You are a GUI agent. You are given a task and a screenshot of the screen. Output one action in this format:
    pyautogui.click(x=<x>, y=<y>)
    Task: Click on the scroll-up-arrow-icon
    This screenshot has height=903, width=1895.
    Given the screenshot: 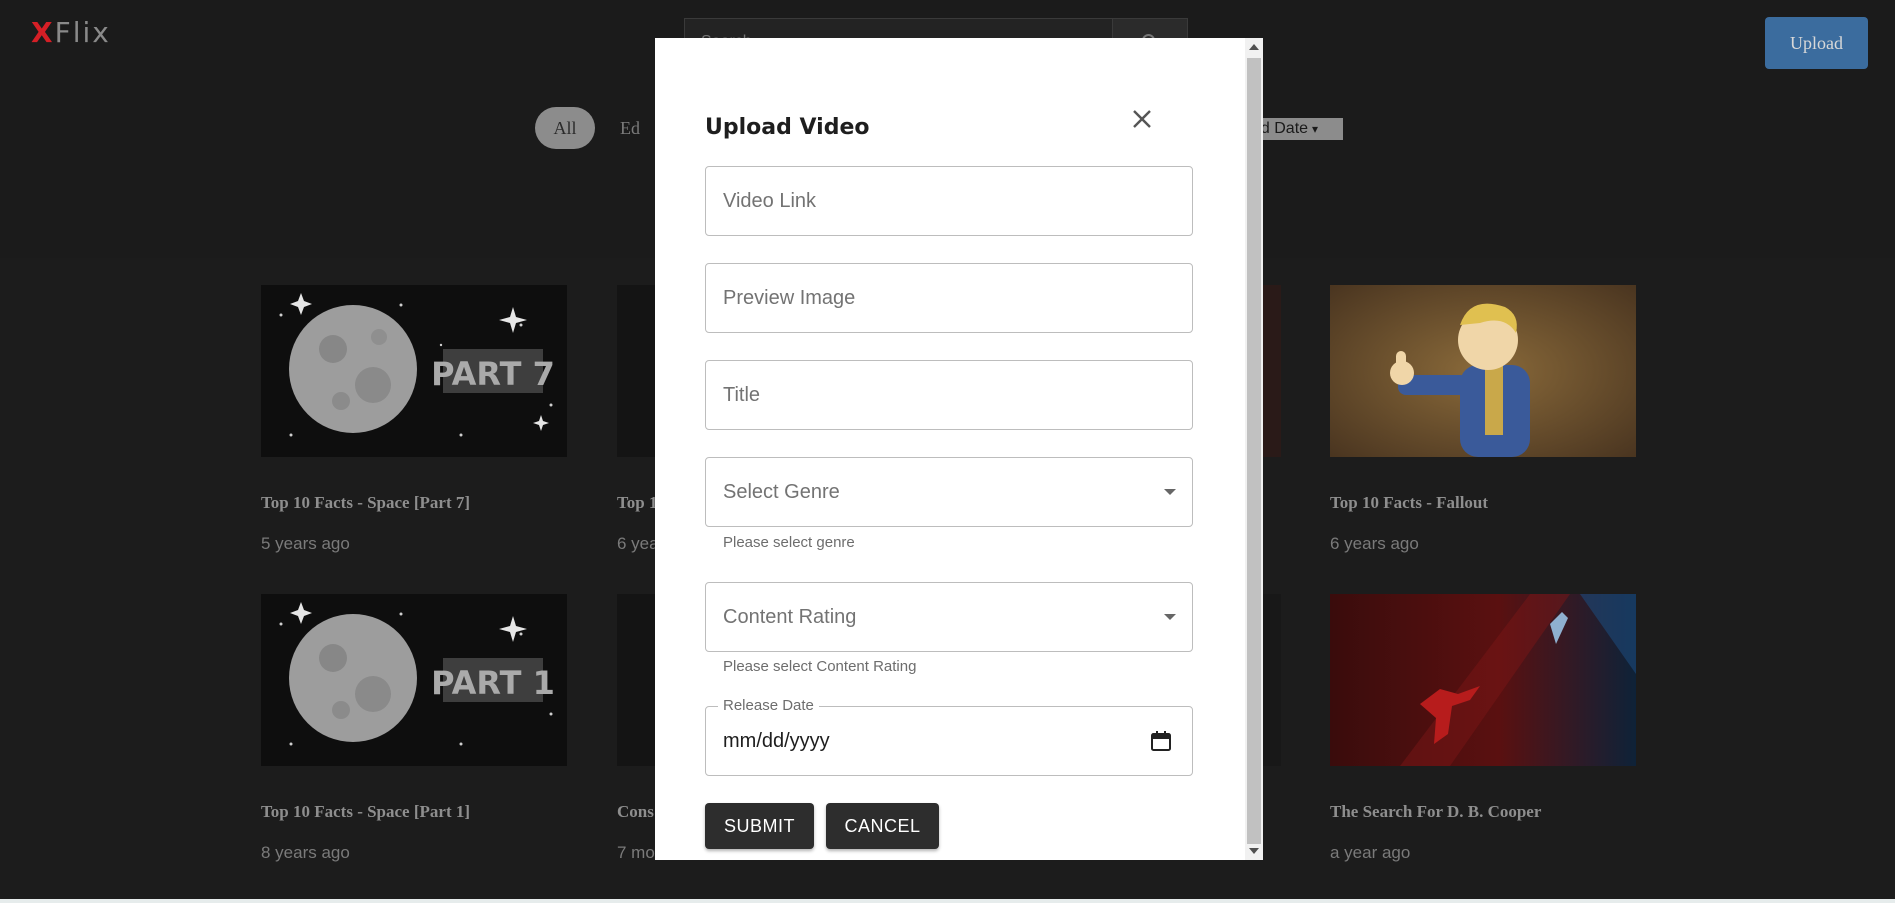 What is the action you would take?
    pyautogui.click(x=1254, y=47)
    